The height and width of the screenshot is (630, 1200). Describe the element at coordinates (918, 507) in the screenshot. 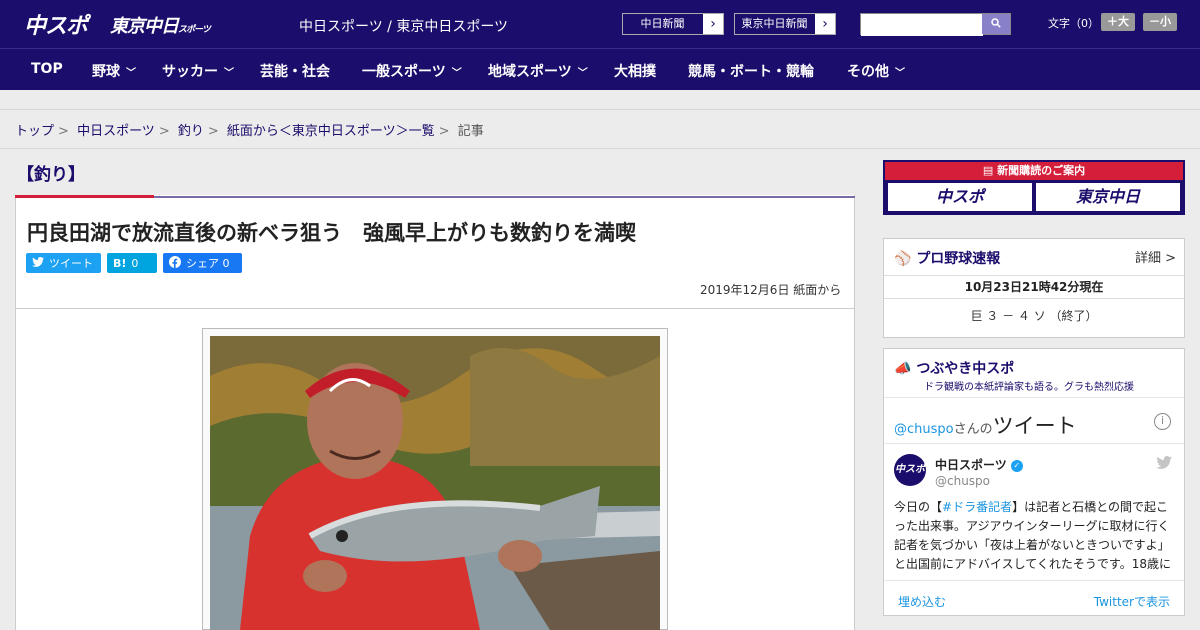

I see `tweet-prefix: 今日の【` at that location.